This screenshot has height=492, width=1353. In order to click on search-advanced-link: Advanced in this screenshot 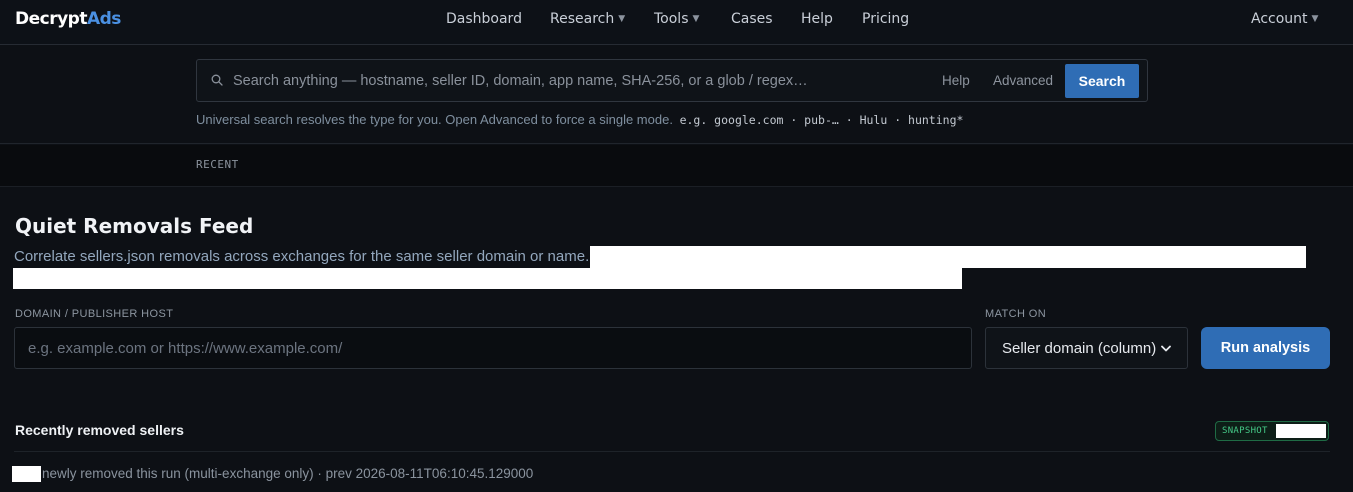, I will do `click(1023, 80)`.